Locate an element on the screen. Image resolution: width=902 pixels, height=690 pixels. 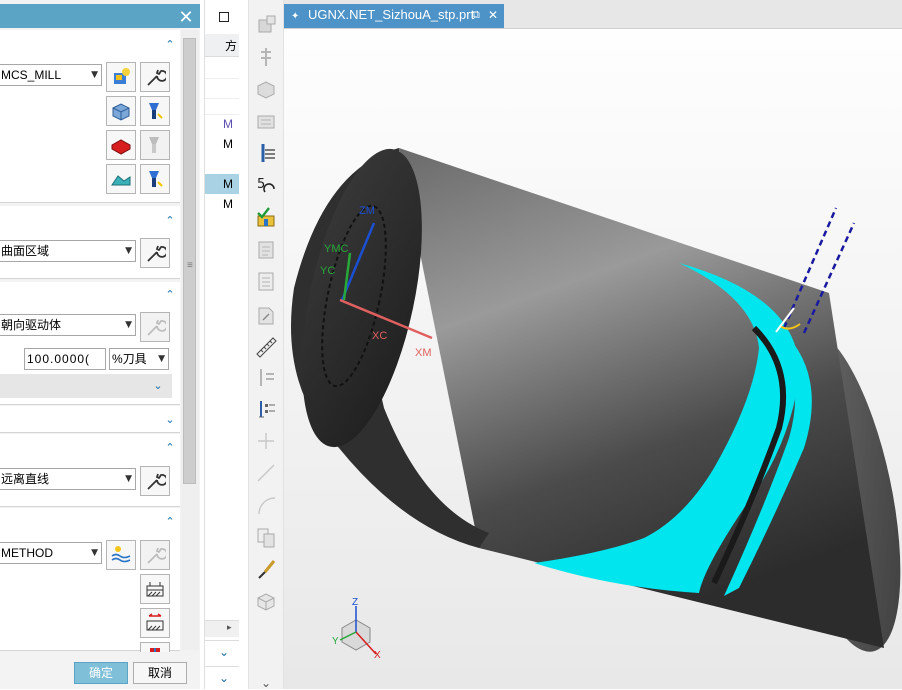
float-tab-icon: ⧉ is located at coordinates (476, 15).